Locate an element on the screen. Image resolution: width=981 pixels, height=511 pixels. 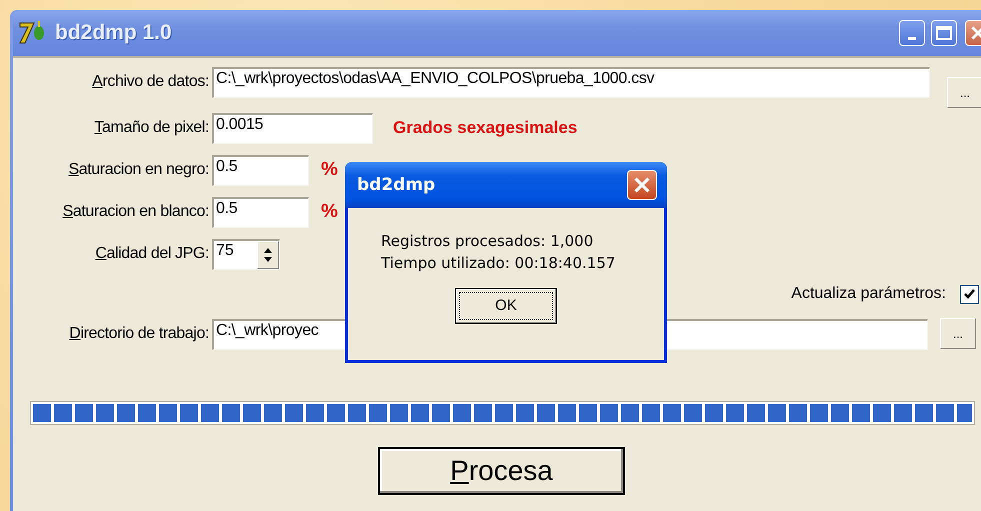
message-text: Tiempo utilizado: 00:18:40.157 is located at coordinates (498, 263).